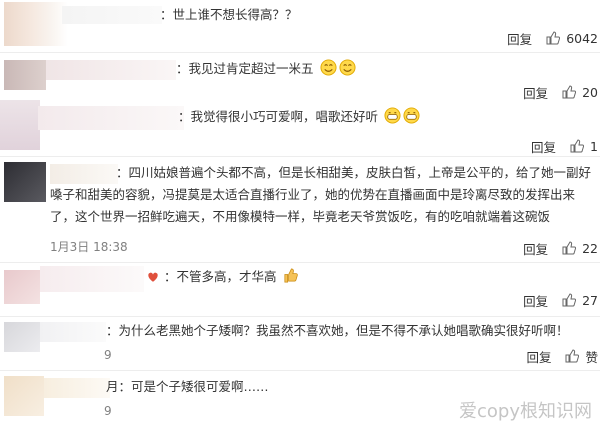 The height and width of the screenshot is (427, 600). Describe the element at coordinates (580, 92) in the screenshot. I see `like-button: 20` at that location.